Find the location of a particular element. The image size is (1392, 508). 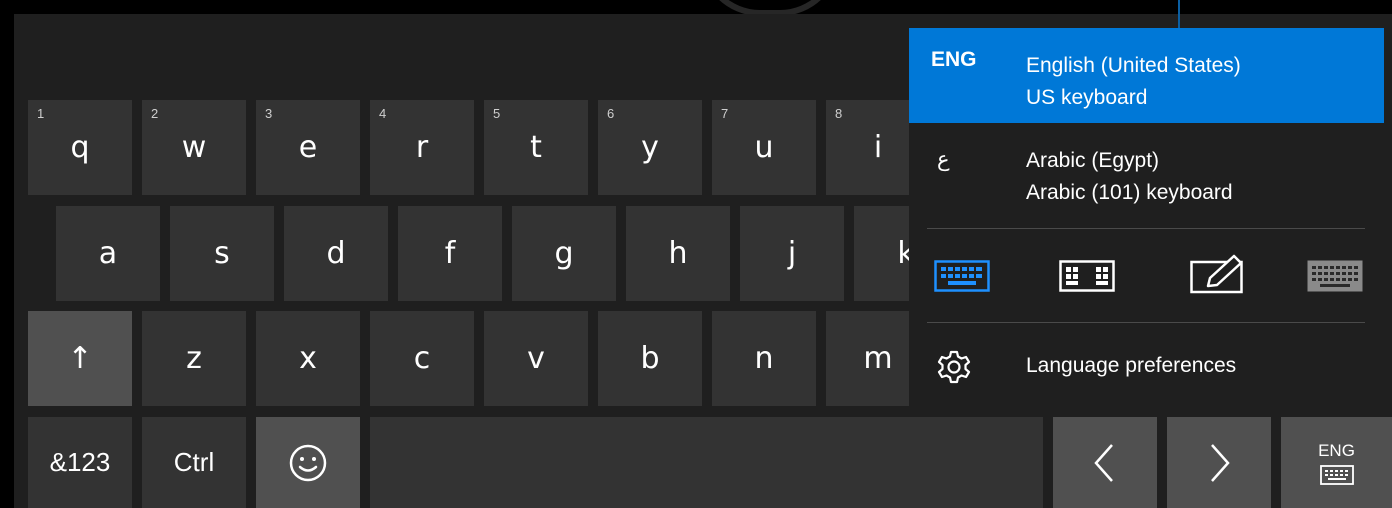

key-t: 5t is located at coordinates (536, 147).